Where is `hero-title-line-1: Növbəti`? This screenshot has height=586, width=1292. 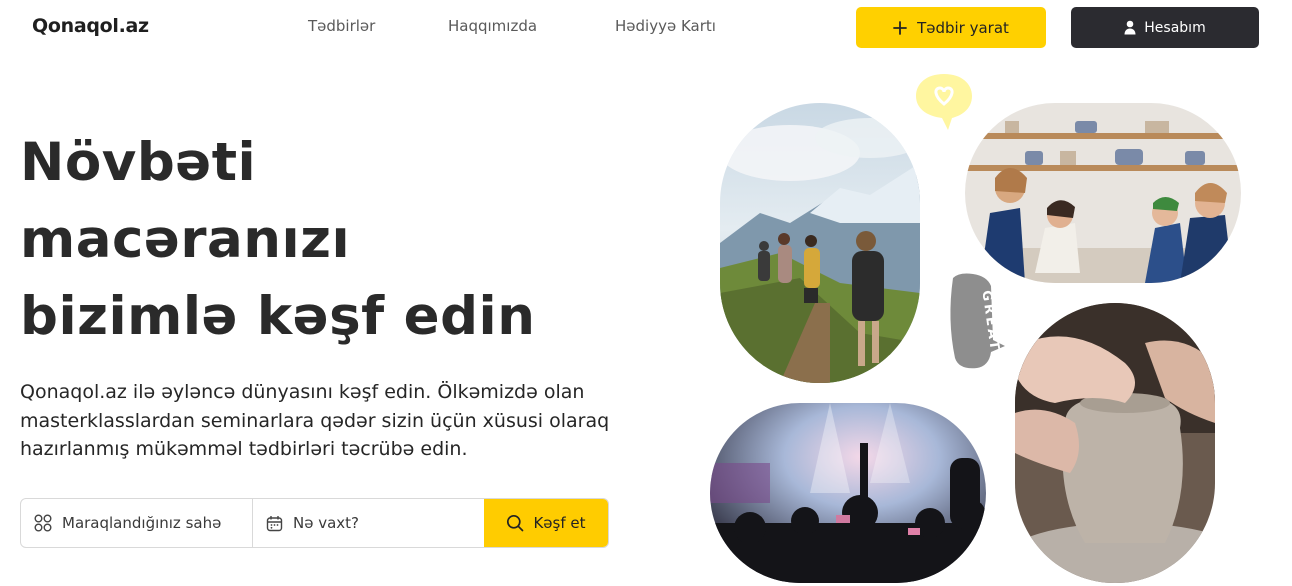 hero-title-line-1: Növbəti is located at coordinates (138, 162).